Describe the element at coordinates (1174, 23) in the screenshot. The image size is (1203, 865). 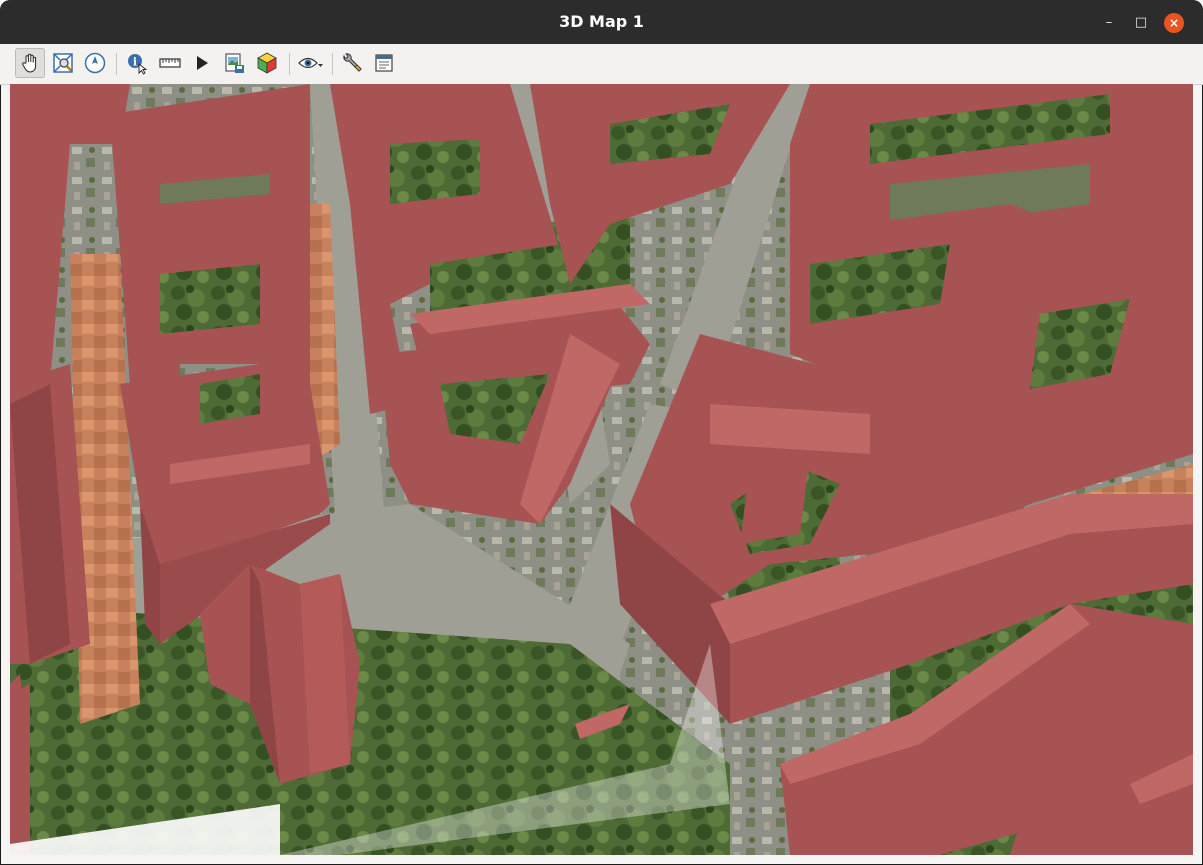
I see `close-button: ×` at that location.